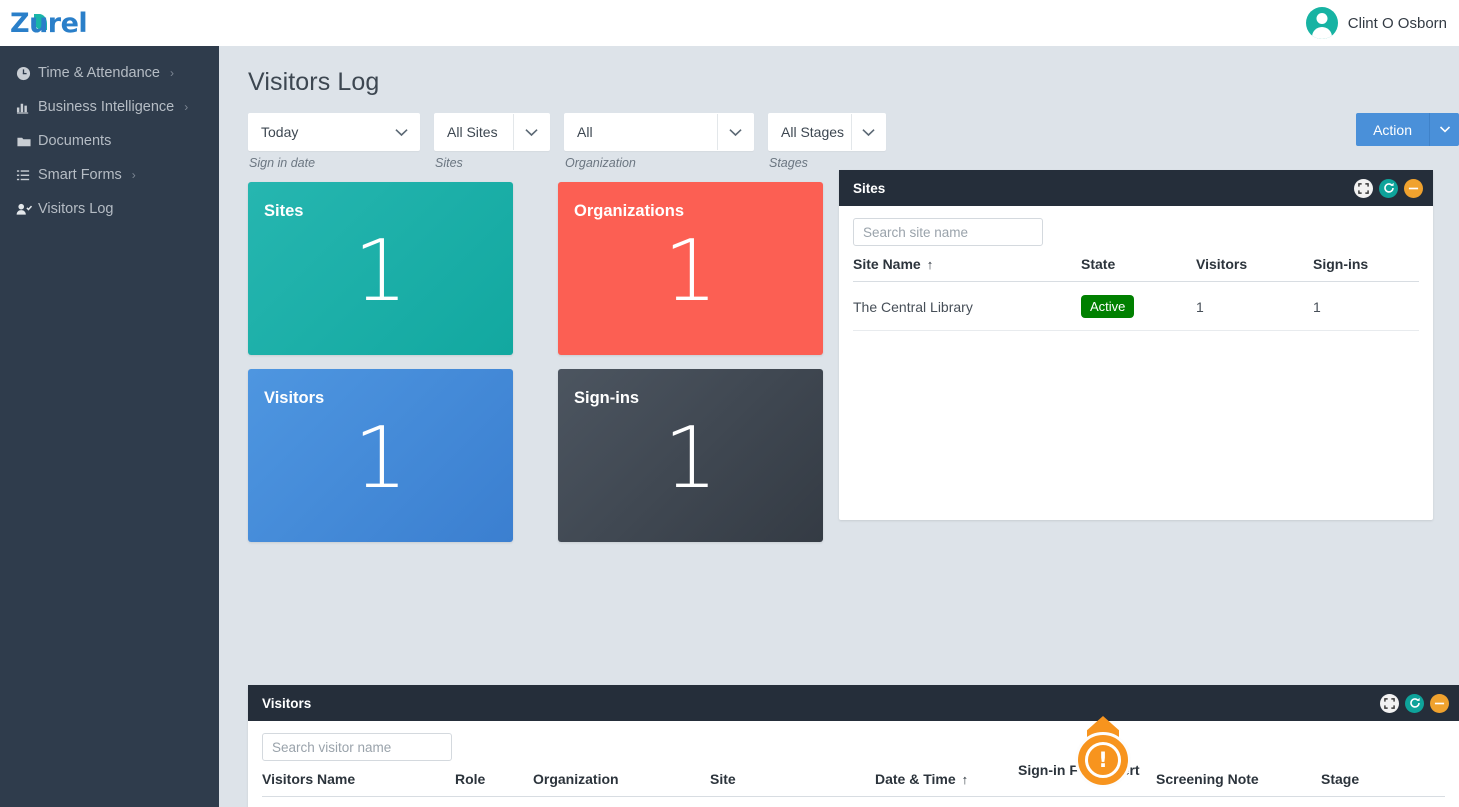  Describe the element at coordinates (853, 703) in the screenshot. I see `visitors-panel-header: Visitors` at that location.